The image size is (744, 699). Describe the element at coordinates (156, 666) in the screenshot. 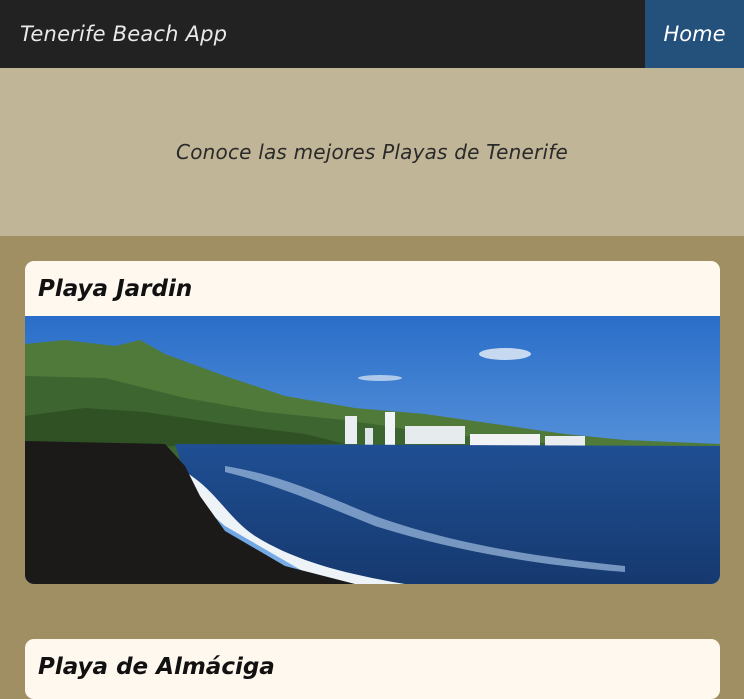

I see `beach-card-title: Playa de Almáciga` at that location.